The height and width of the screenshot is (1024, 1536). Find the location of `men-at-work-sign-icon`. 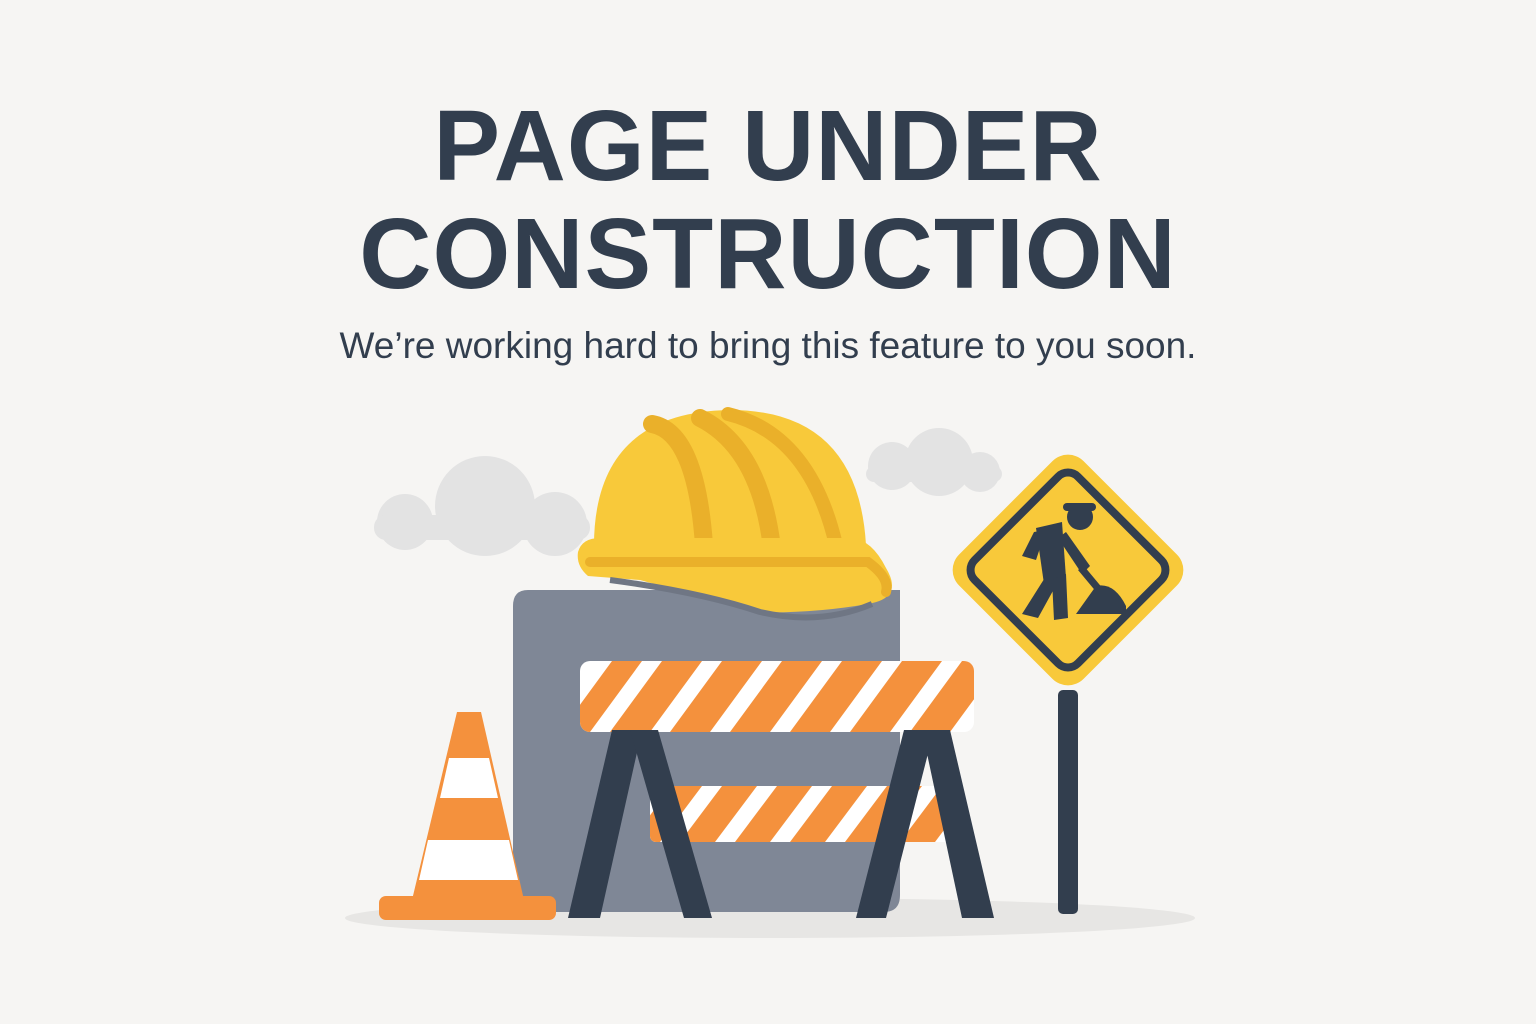

men-at-work-sign-icon is located at coordinates (1068, 684).